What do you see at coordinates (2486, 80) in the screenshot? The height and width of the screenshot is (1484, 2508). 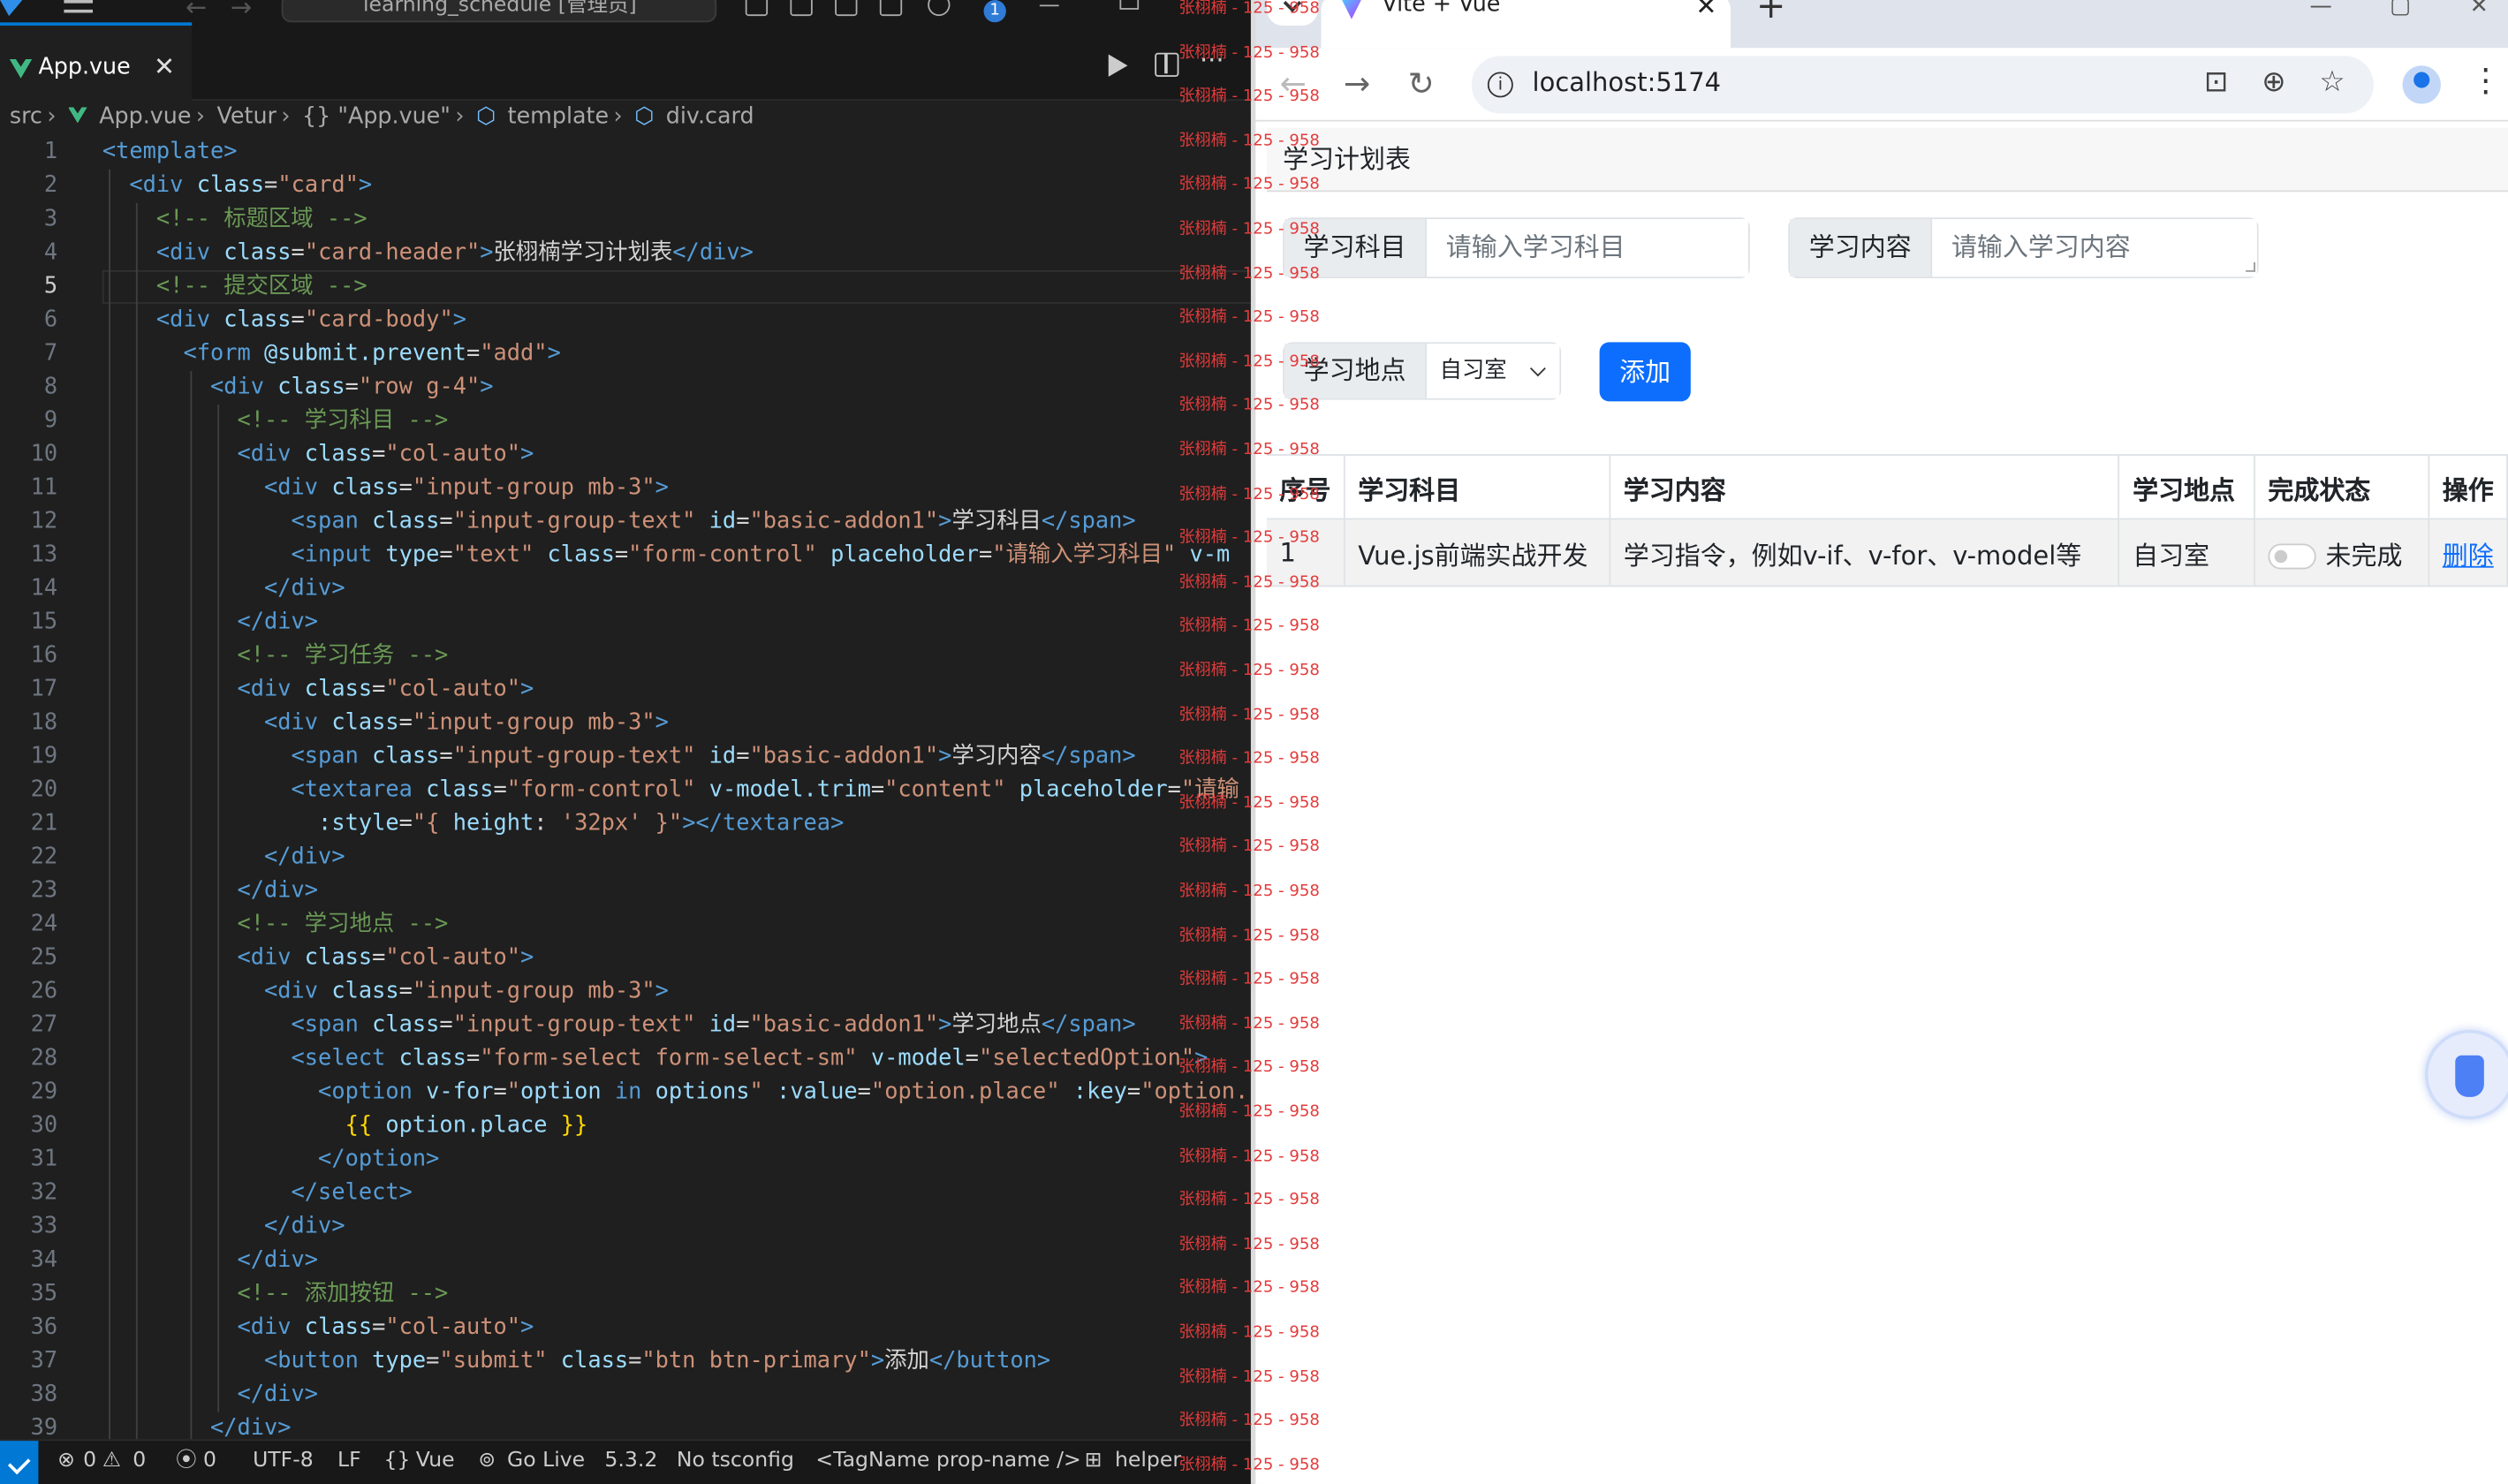 I see `kebab-menu-icon: ⋮` at bounding box center [2486, 80].